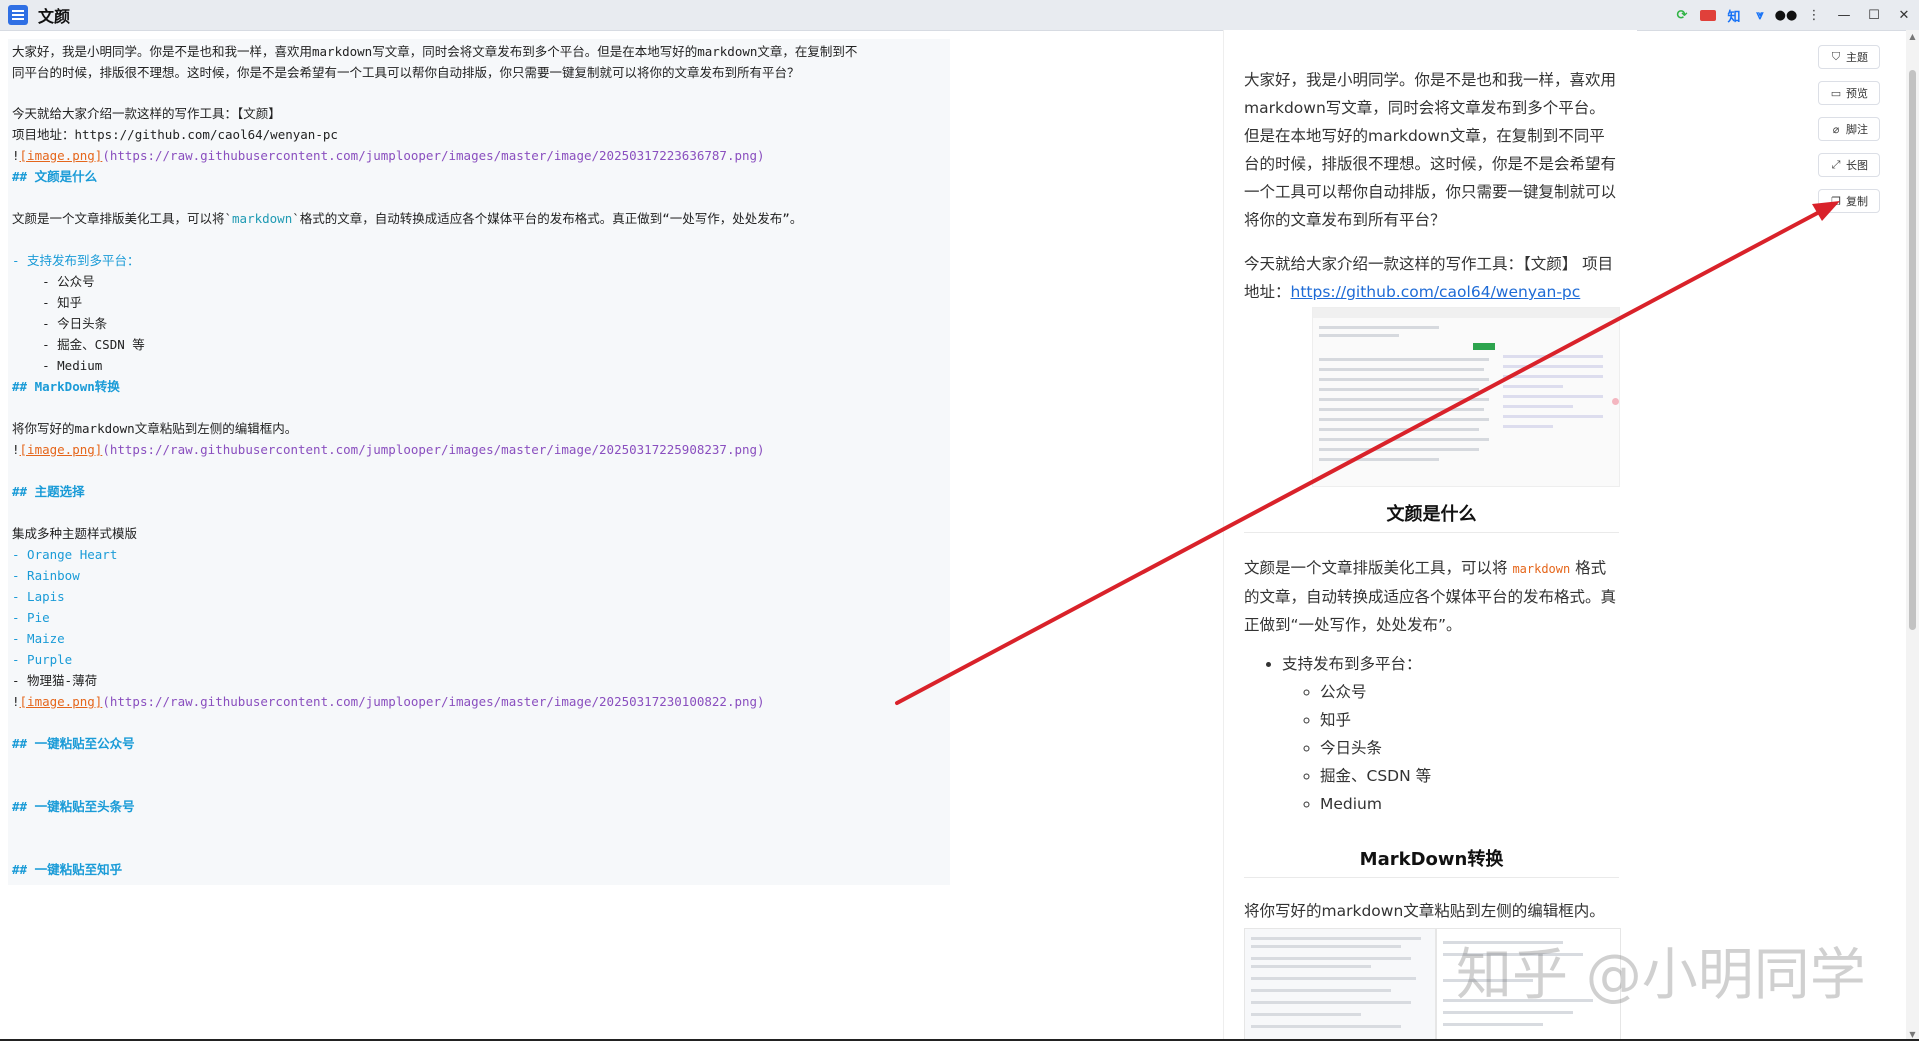 The height and width of the screenshot is (1041, 1919). I want to click on preview-convert-paragraph: 将你写好的markdown文章粘贴到左侧的编辑框内。, so click(1424, 911).